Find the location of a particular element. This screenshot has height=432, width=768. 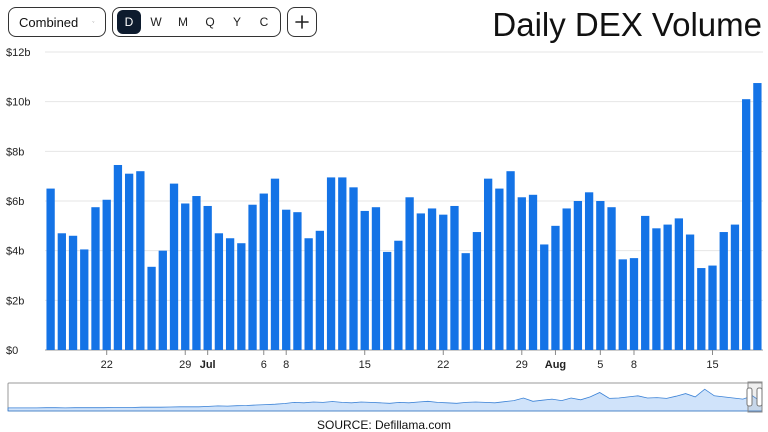

x-tick-label: Aug is located at coordinates (555, 365).